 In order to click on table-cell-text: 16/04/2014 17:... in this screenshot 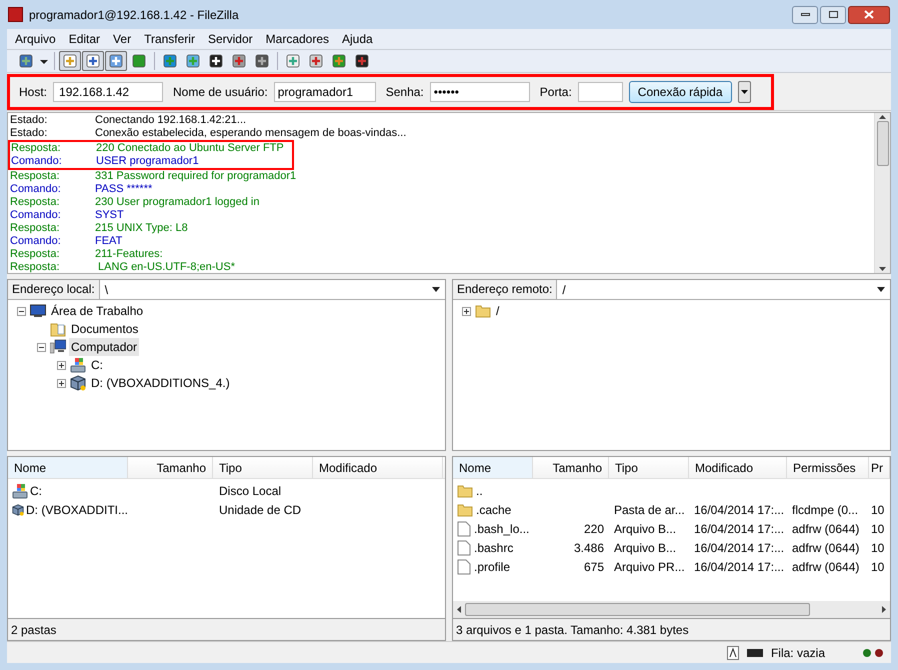, I will do `click(739, 510)`.